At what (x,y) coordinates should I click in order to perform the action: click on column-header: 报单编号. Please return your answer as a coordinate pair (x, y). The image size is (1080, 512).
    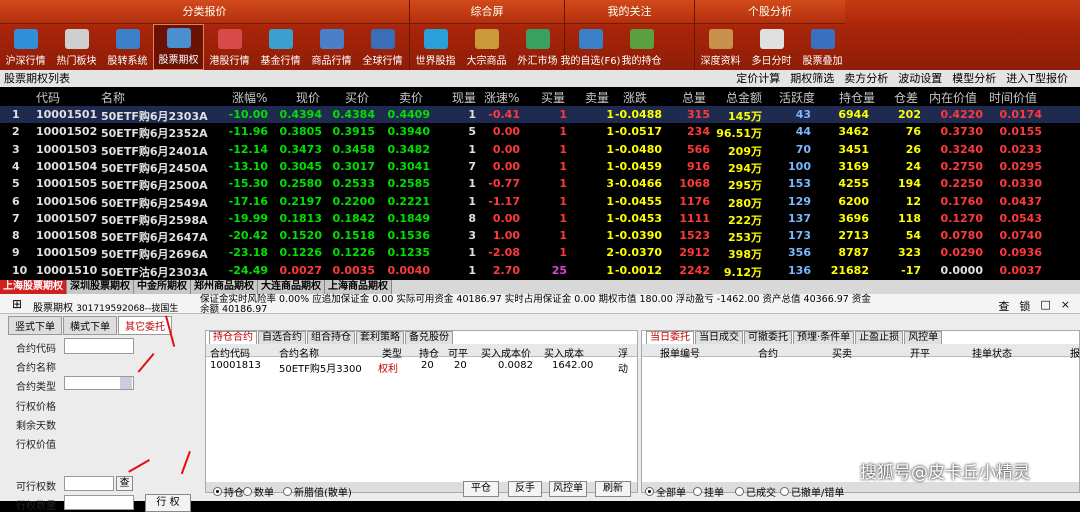
    Looking at the image, I should click on (680, 352).